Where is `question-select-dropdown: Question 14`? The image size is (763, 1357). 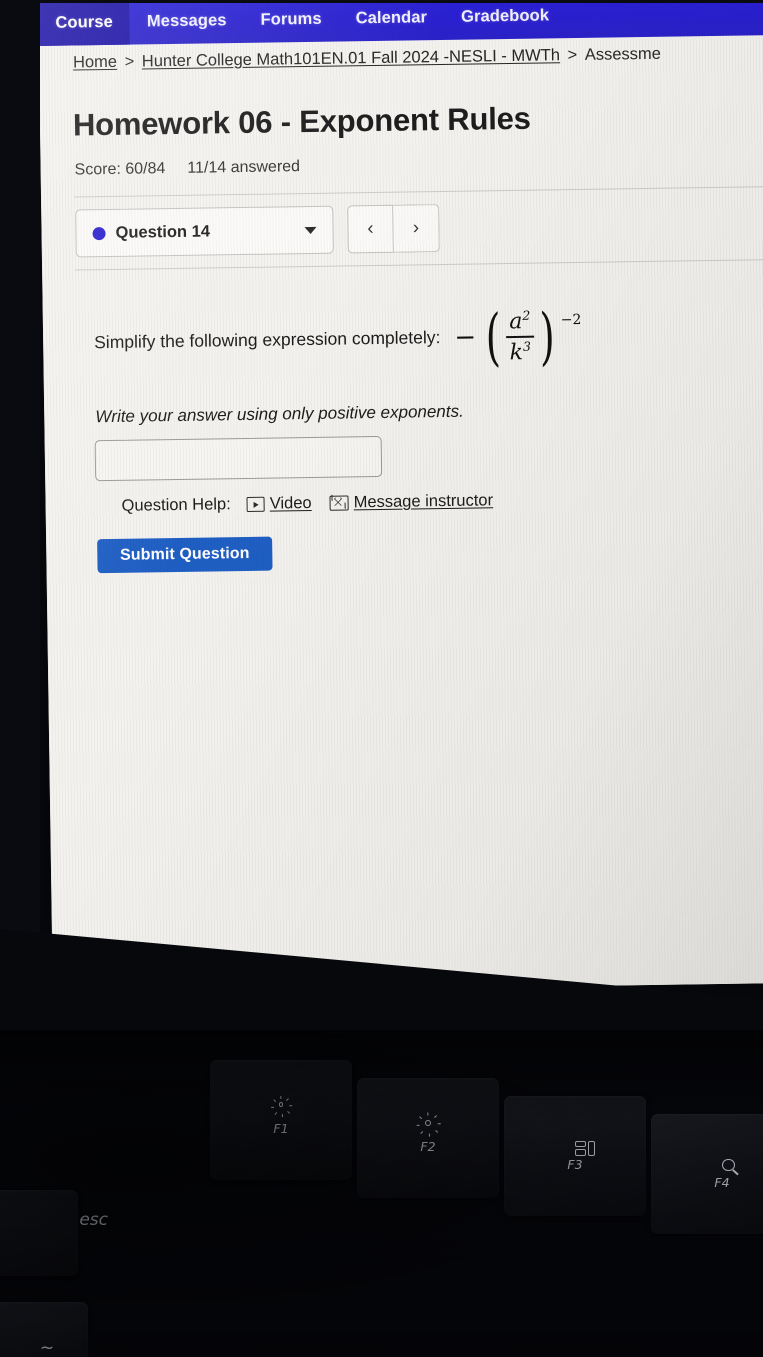
question-select-dropdown: Question 14 is located at coordinates (204, 231).